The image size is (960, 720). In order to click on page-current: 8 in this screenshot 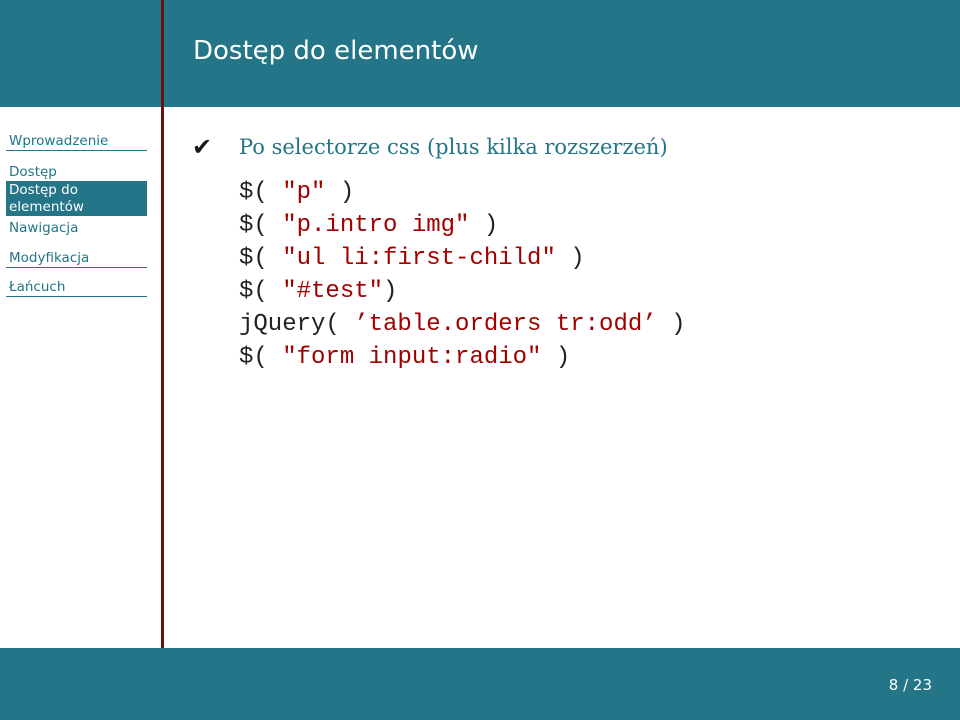, I will do `click(893, 685)`.